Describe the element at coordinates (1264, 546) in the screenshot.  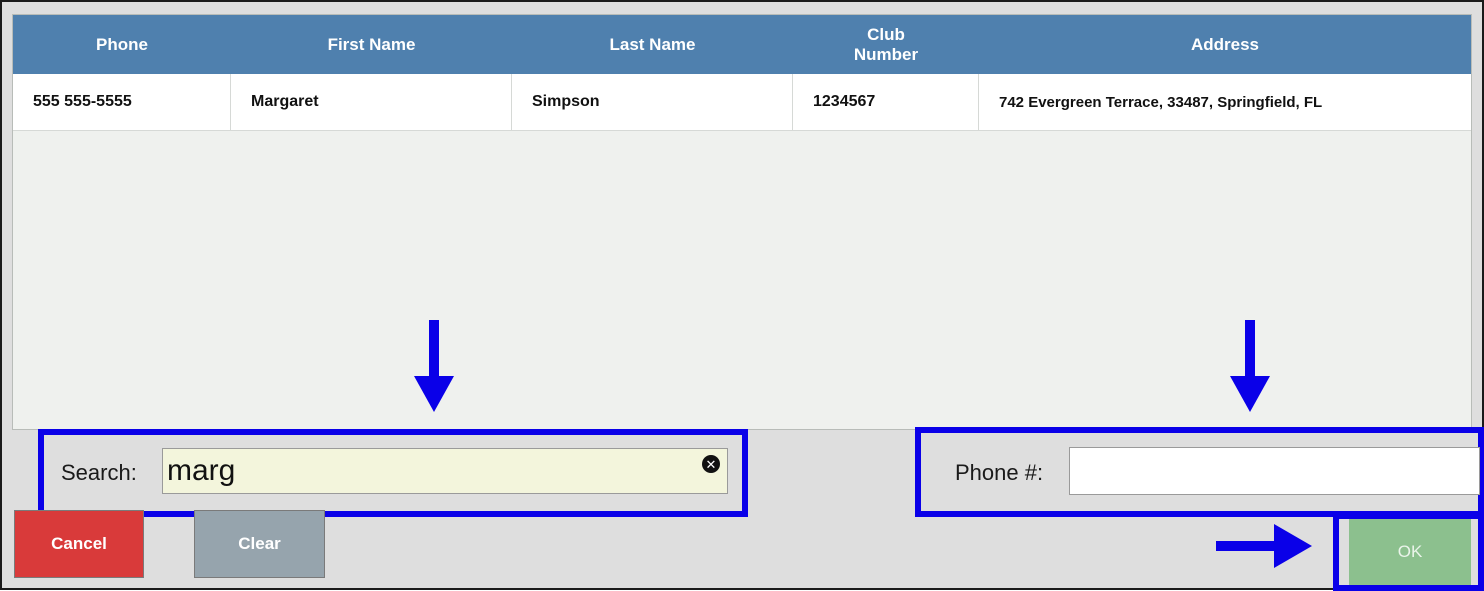
I see `right-arrow-icon` at that location.